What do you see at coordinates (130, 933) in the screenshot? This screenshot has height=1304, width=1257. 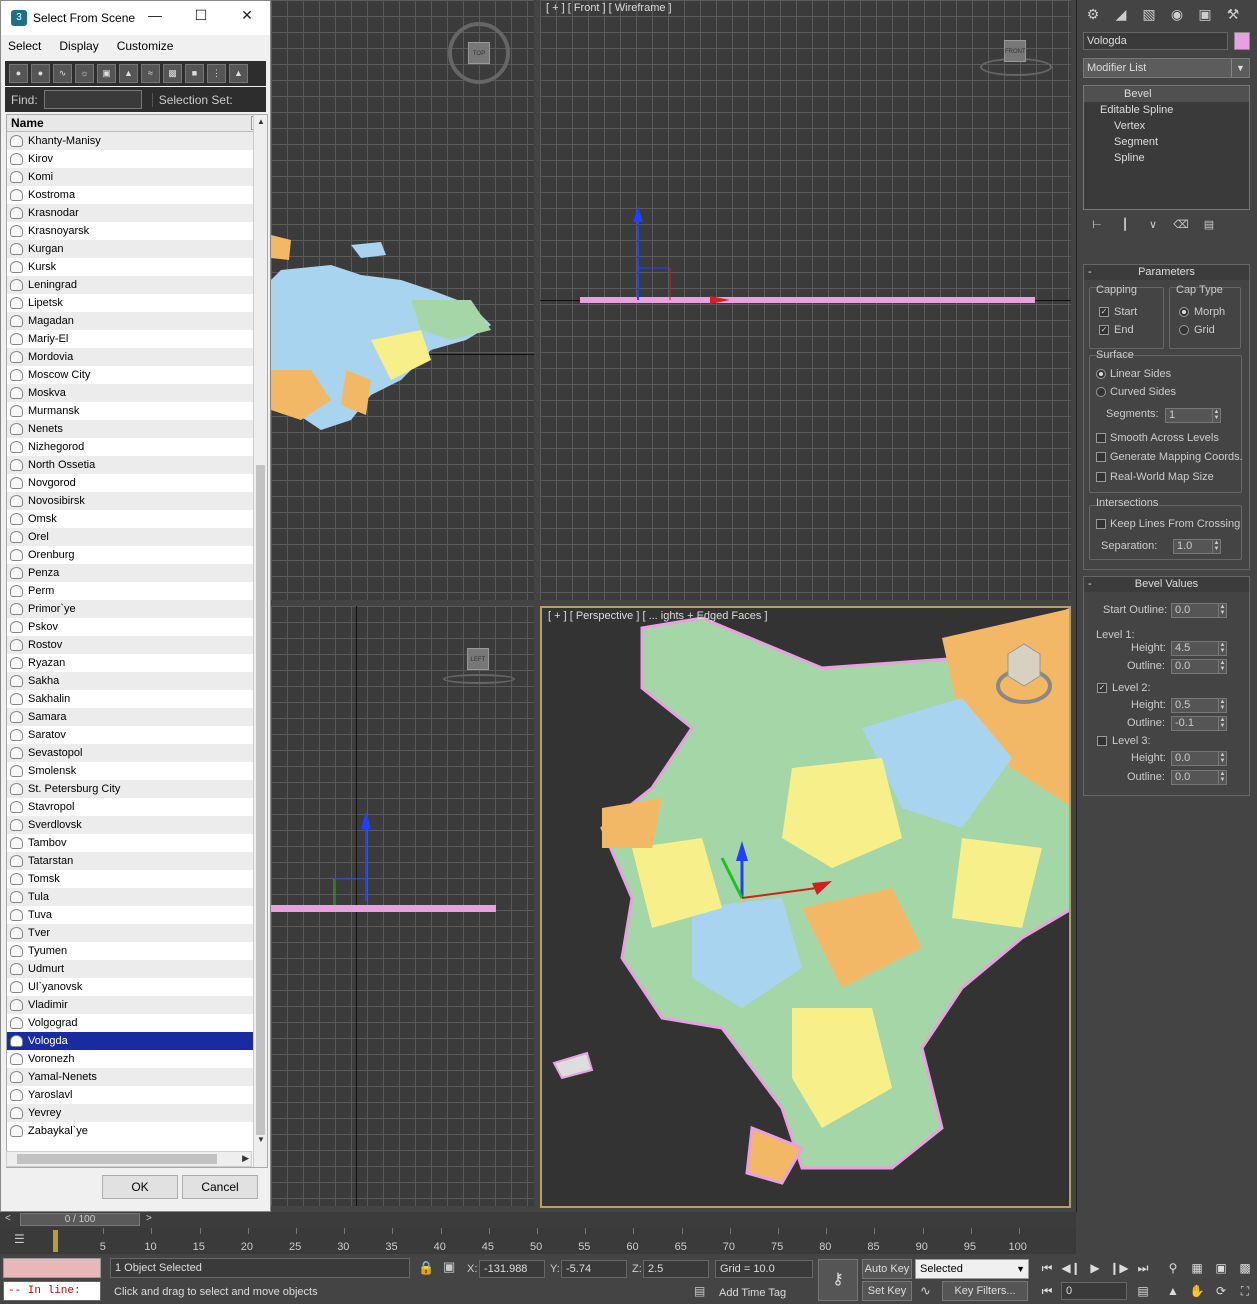 I see `list-item: Tver` at bounding box center [130, 933].